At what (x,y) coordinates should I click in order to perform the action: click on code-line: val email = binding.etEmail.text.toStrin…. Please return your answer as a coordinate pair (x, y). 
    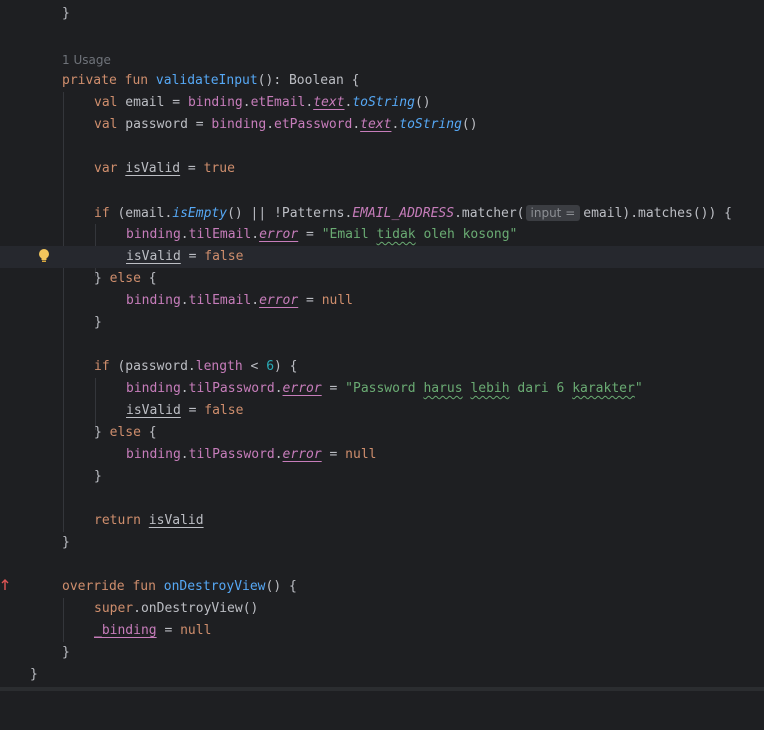
    Looking at the image, I should click on (382, 103).